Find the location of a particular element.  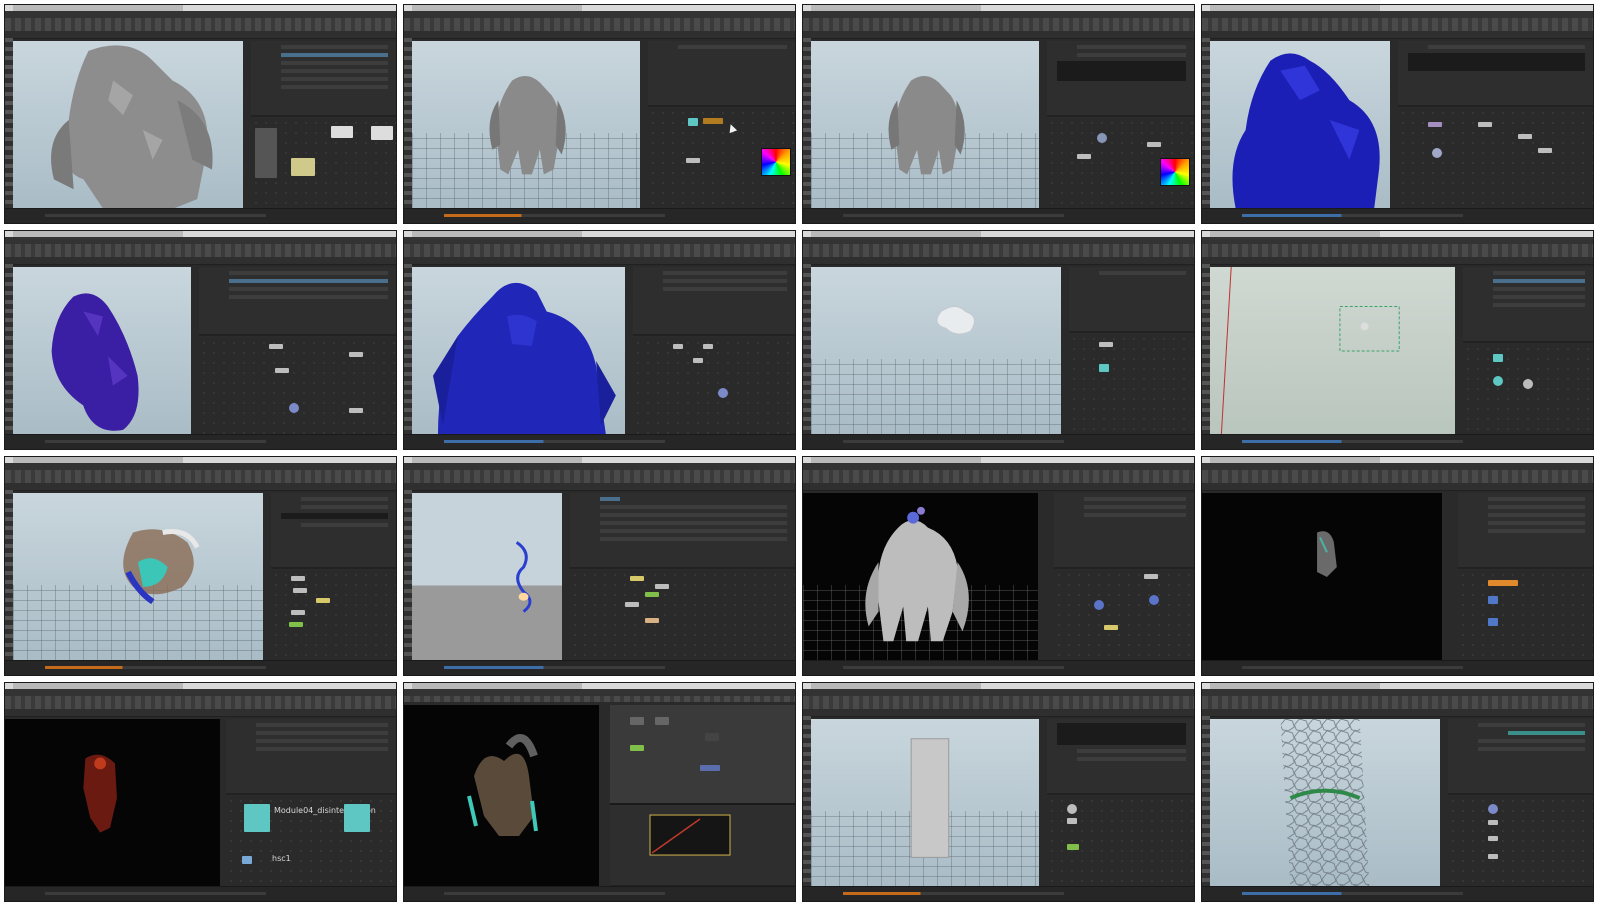

curve-graph is located at coordinates (702, 845).